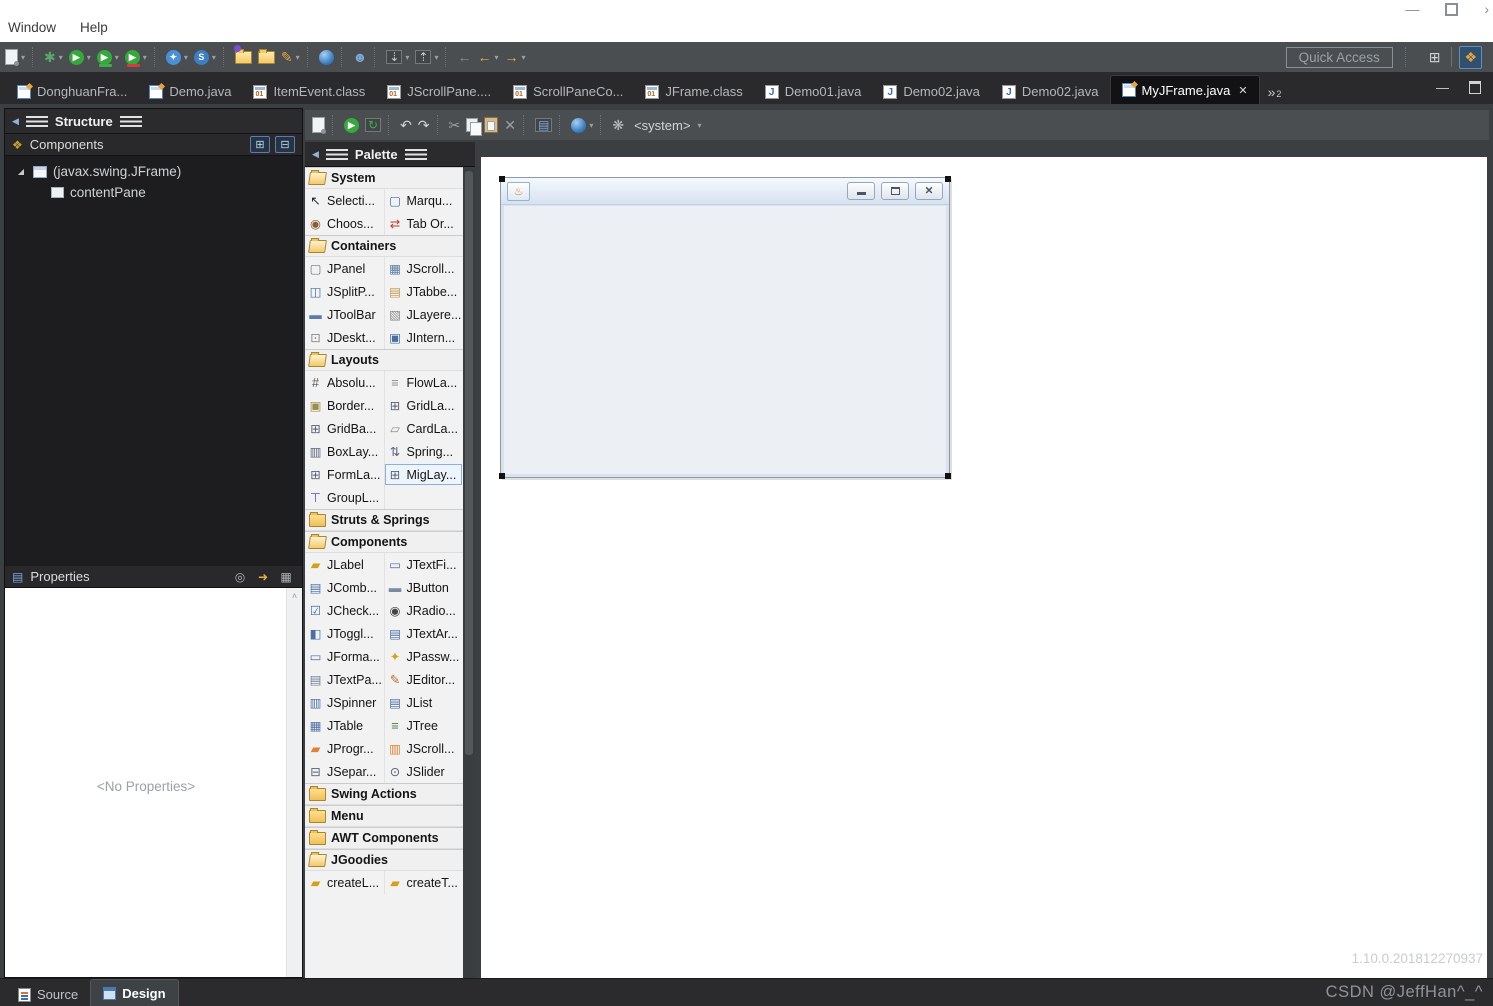 This screenshot has width=1493, height=1006. What do you see at coordinates (464, 57) in the screenshot?
I see `back-disabled-icon: ←` at bounding box center [464, 57].